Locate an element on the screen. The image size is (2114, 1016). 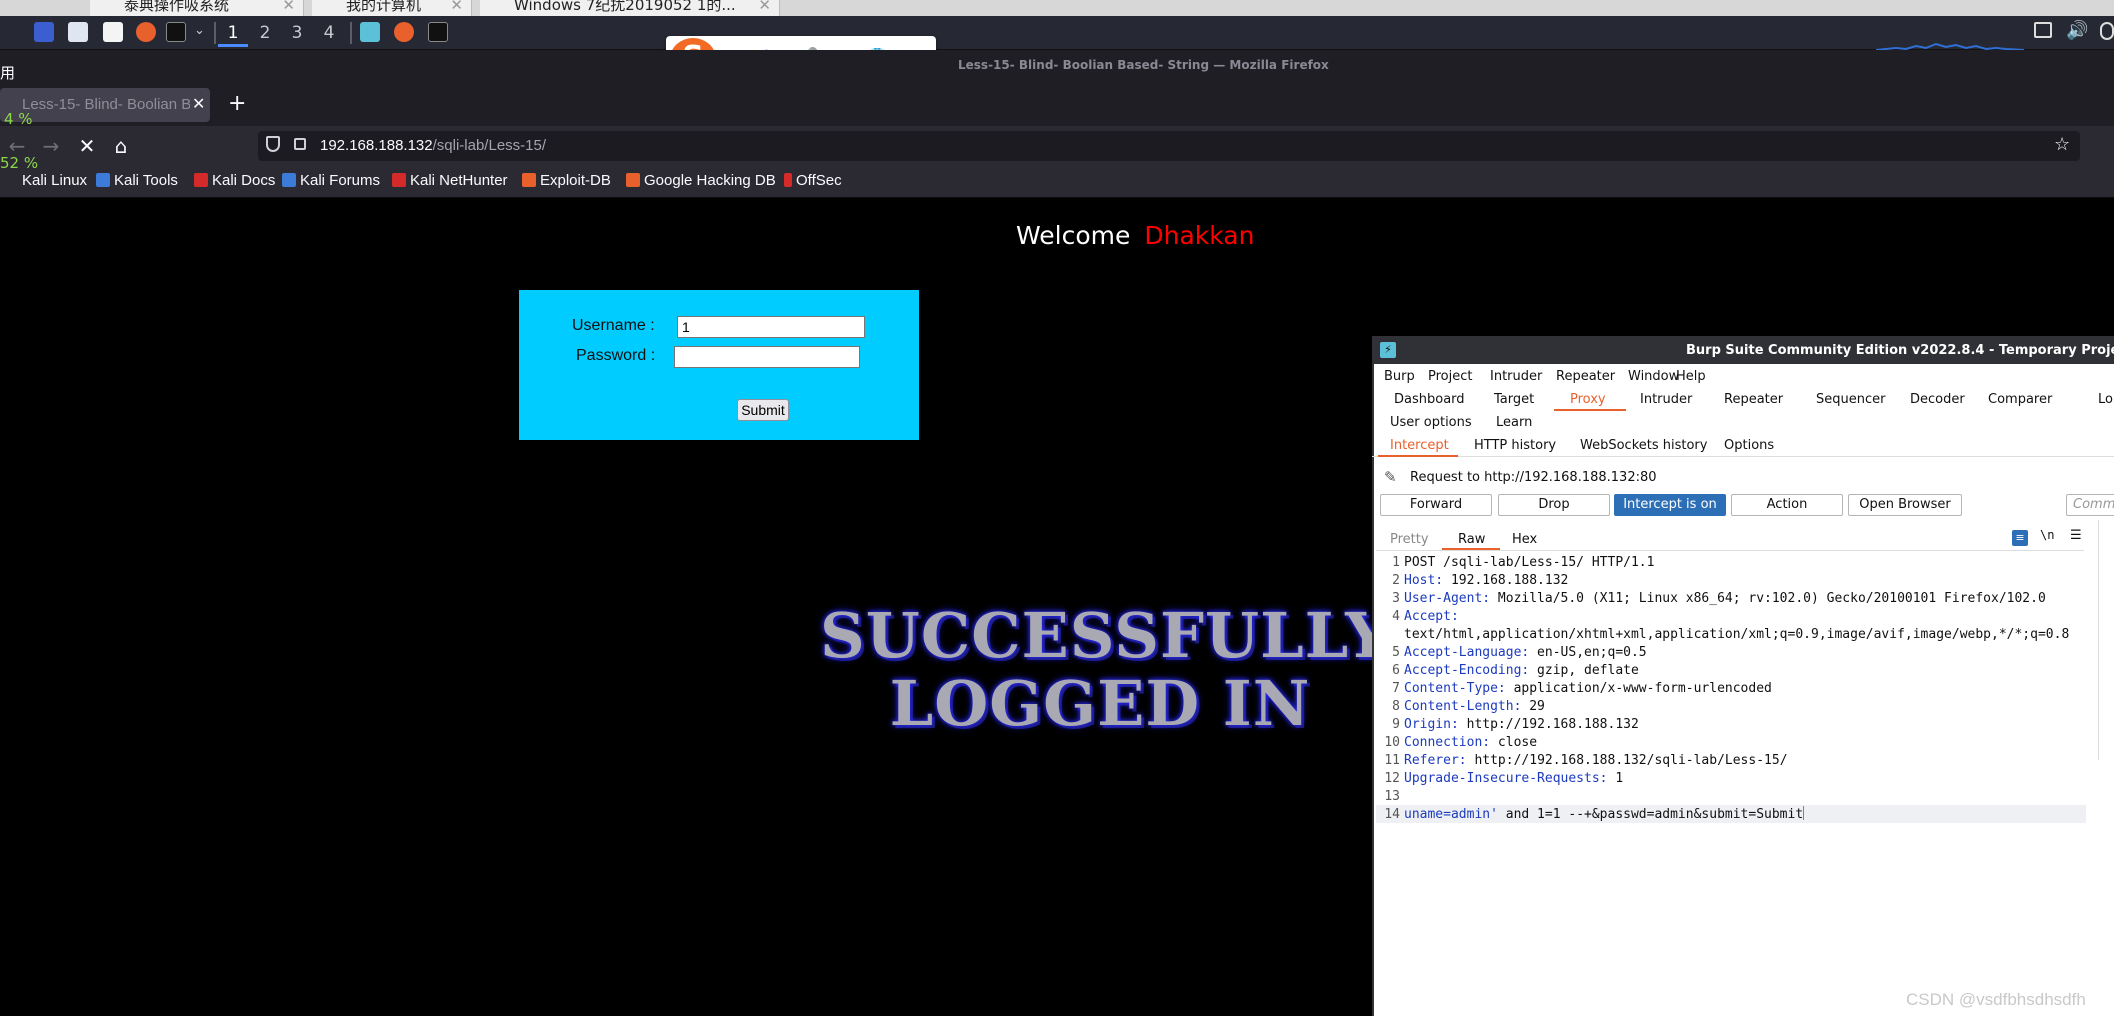
workspace-2: 2 is located at coordinates (265, 33).